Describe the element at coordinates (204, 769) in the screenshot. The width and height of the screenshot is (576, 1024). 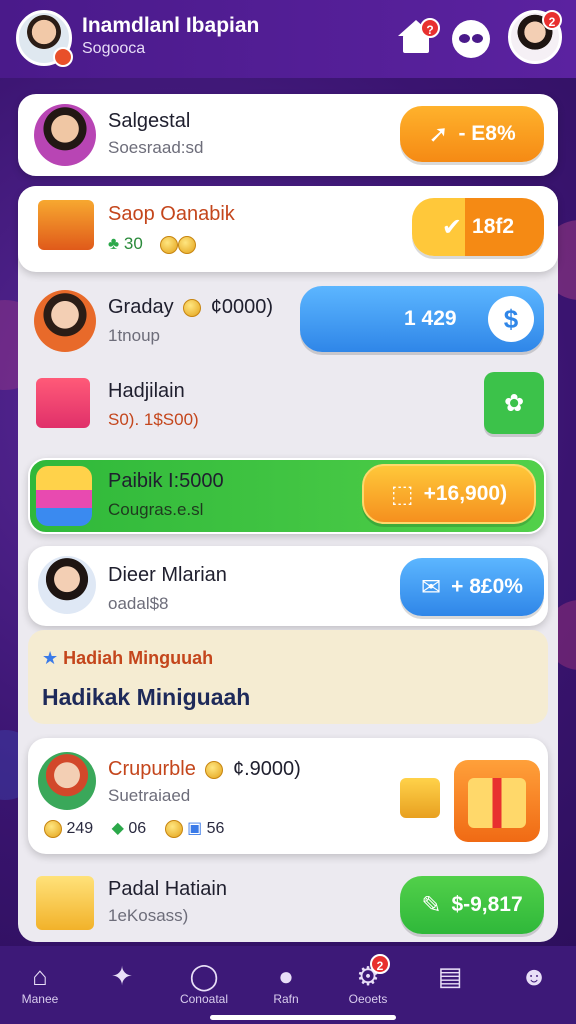
I see `item-title: Crupurble ¢.9000)` at that location.